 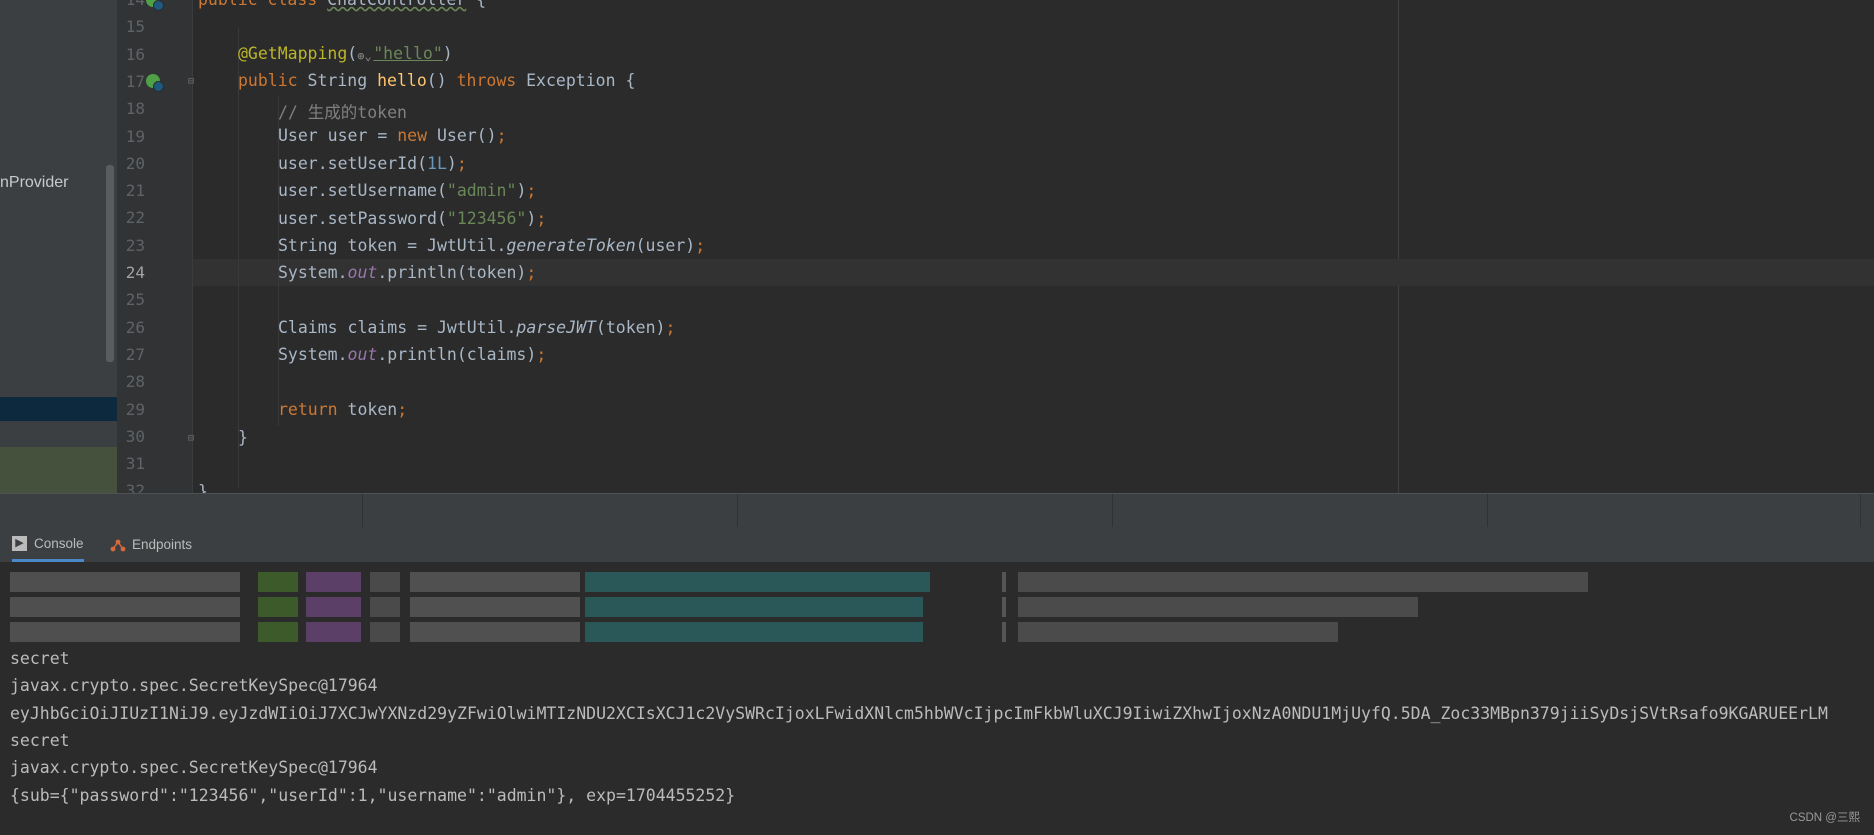 What do you see at coordinates (192, 246) in the screenshot?
I see `gutter-separator` at bounding box center [192, 246].